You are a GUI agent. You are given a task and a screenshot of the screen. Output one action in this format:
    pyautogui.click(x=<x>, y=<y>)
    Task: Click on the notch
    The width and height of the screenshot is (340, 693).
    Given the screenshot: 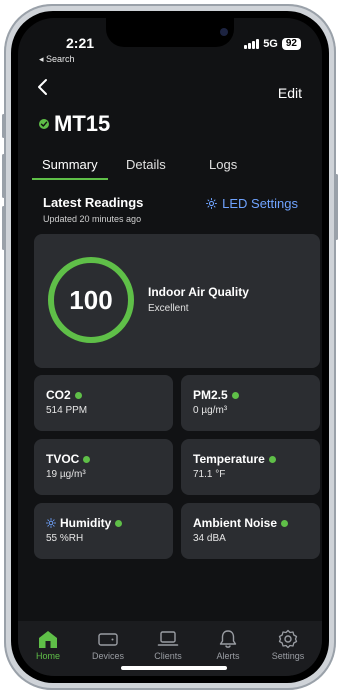 What is the action you would take?
    pyautogui.click(x=170, y=32)
    